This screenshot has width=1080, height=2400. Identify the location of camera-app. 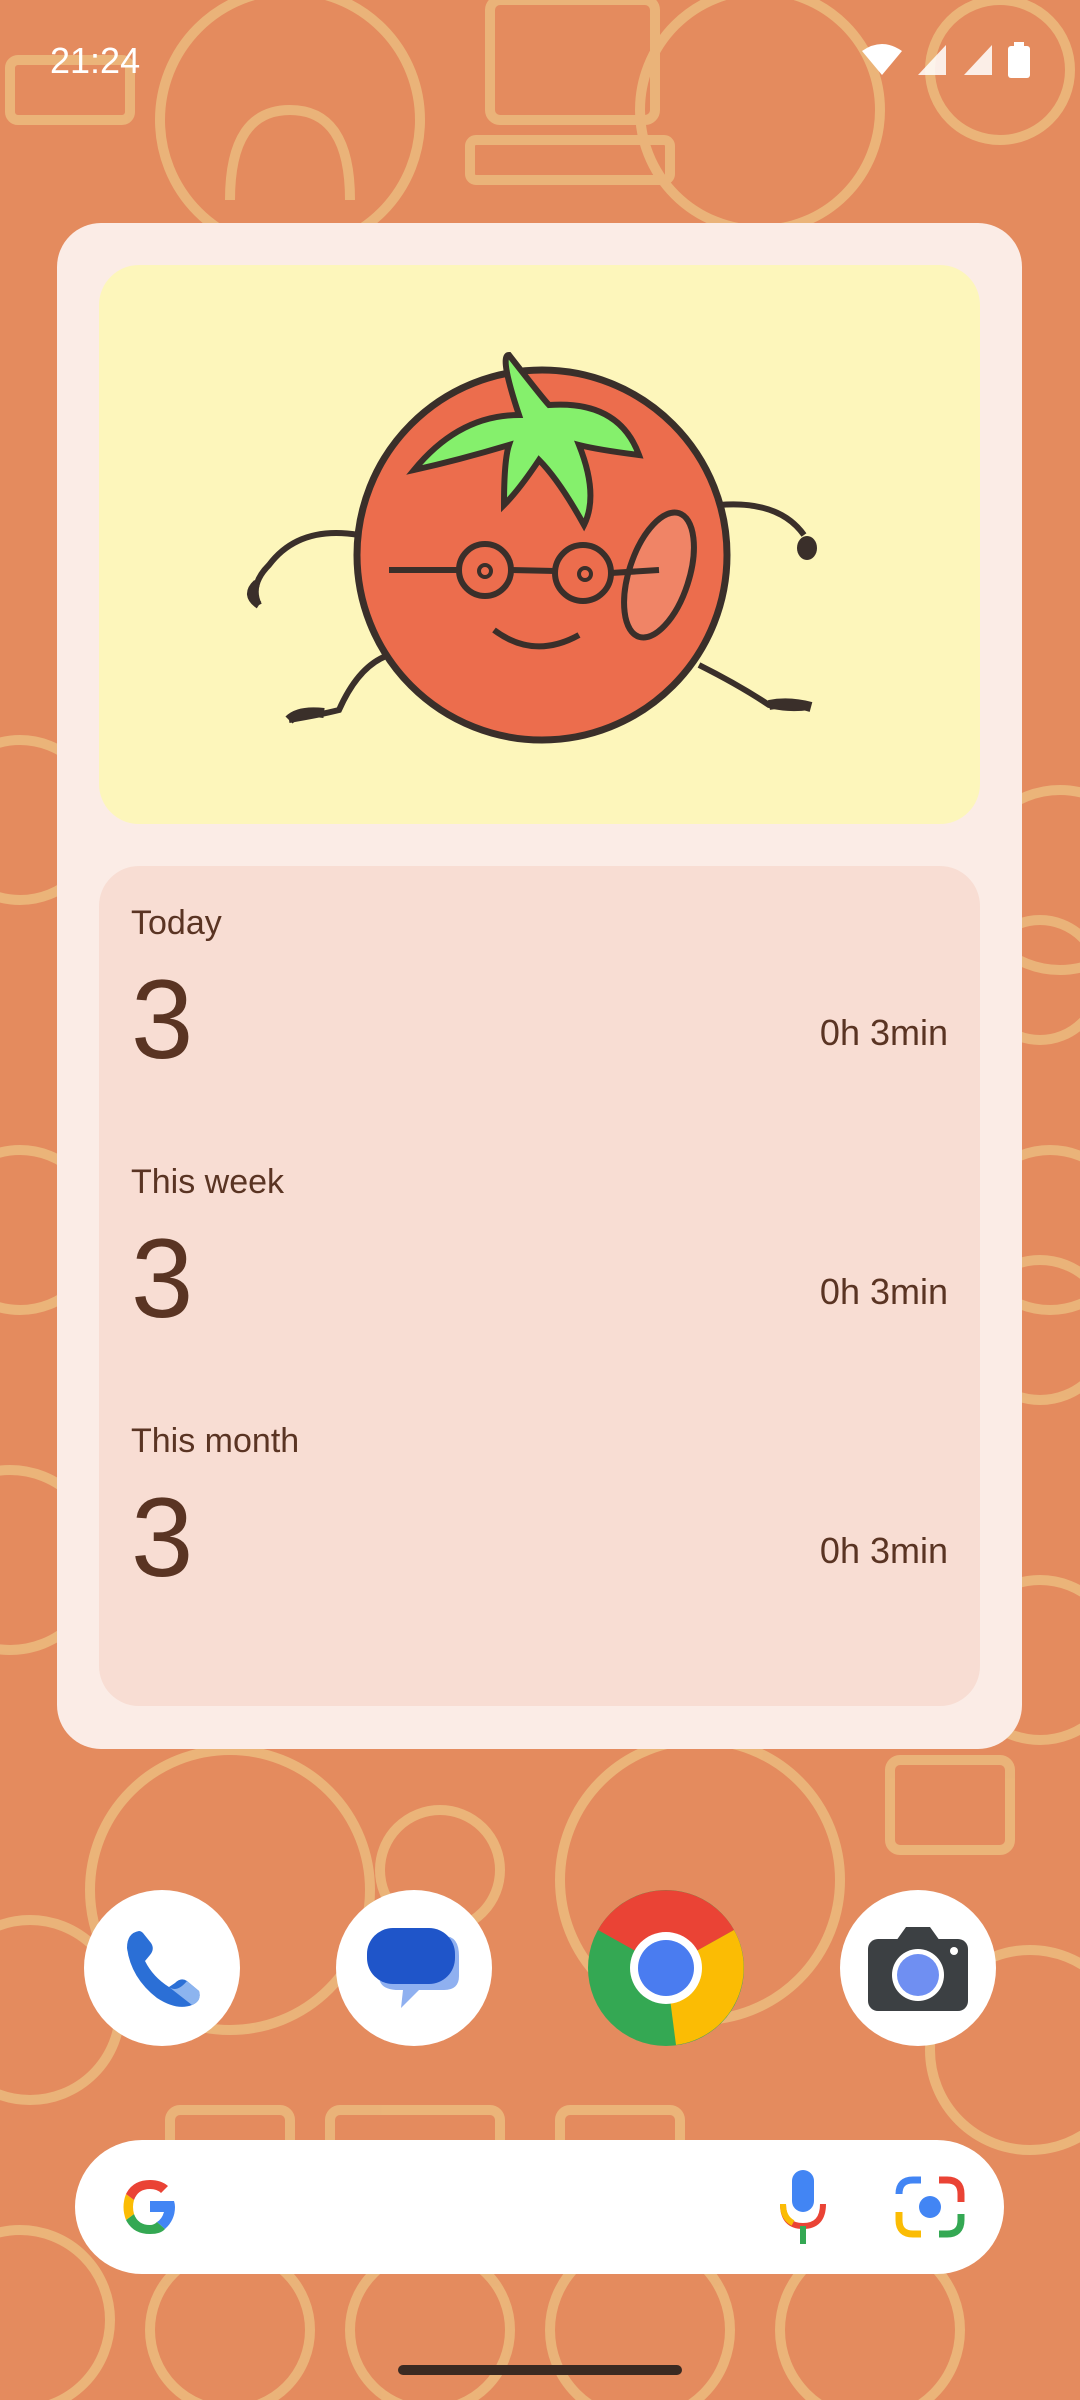
(918, 1968).